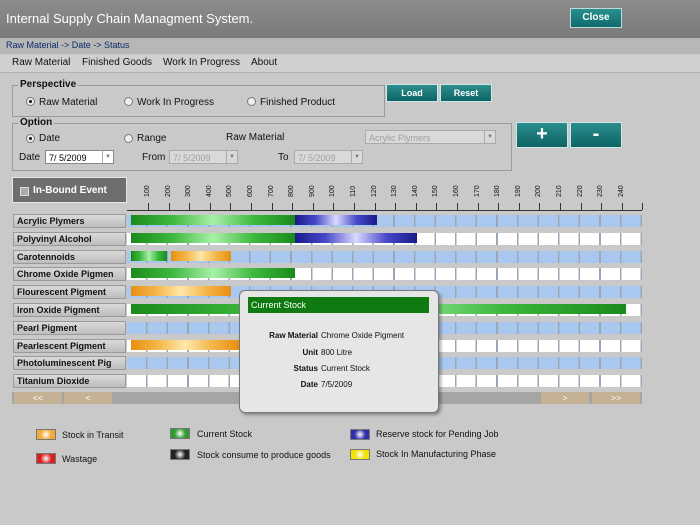  What do you see at coordinates (46, 458) in the screenshot?
I see `legend-swatch-wastage` at bounding box center [46, 458].